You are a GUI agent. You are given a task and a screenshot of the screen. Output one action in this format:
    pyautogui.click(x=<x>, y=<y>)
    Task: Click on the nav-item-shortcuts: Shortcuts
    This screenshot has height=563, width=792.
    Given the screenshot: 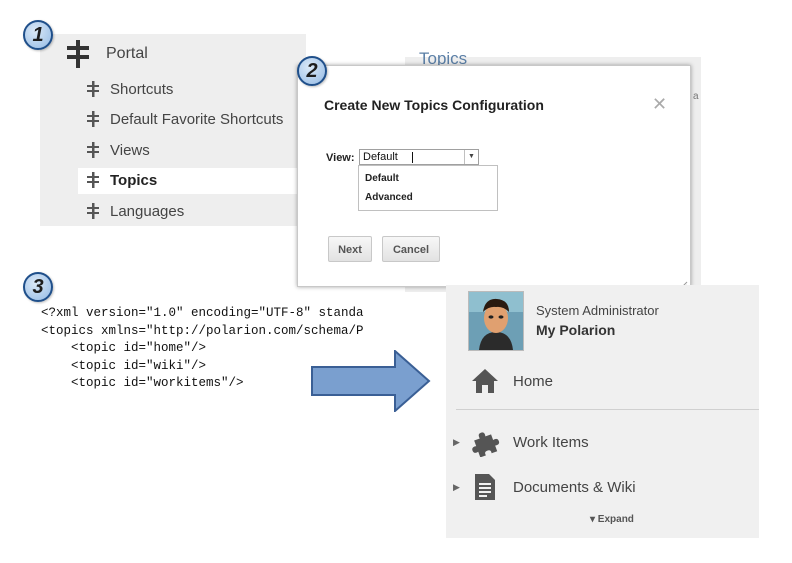 What is the action you would take?
    pyautogui.click(x=192, y=90)
    